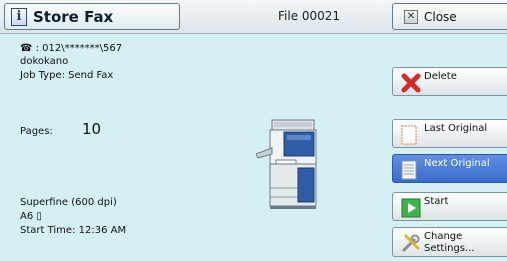 This screenshot has height=261, width=507. I want to click on green-play-icon, so click(411, 209).